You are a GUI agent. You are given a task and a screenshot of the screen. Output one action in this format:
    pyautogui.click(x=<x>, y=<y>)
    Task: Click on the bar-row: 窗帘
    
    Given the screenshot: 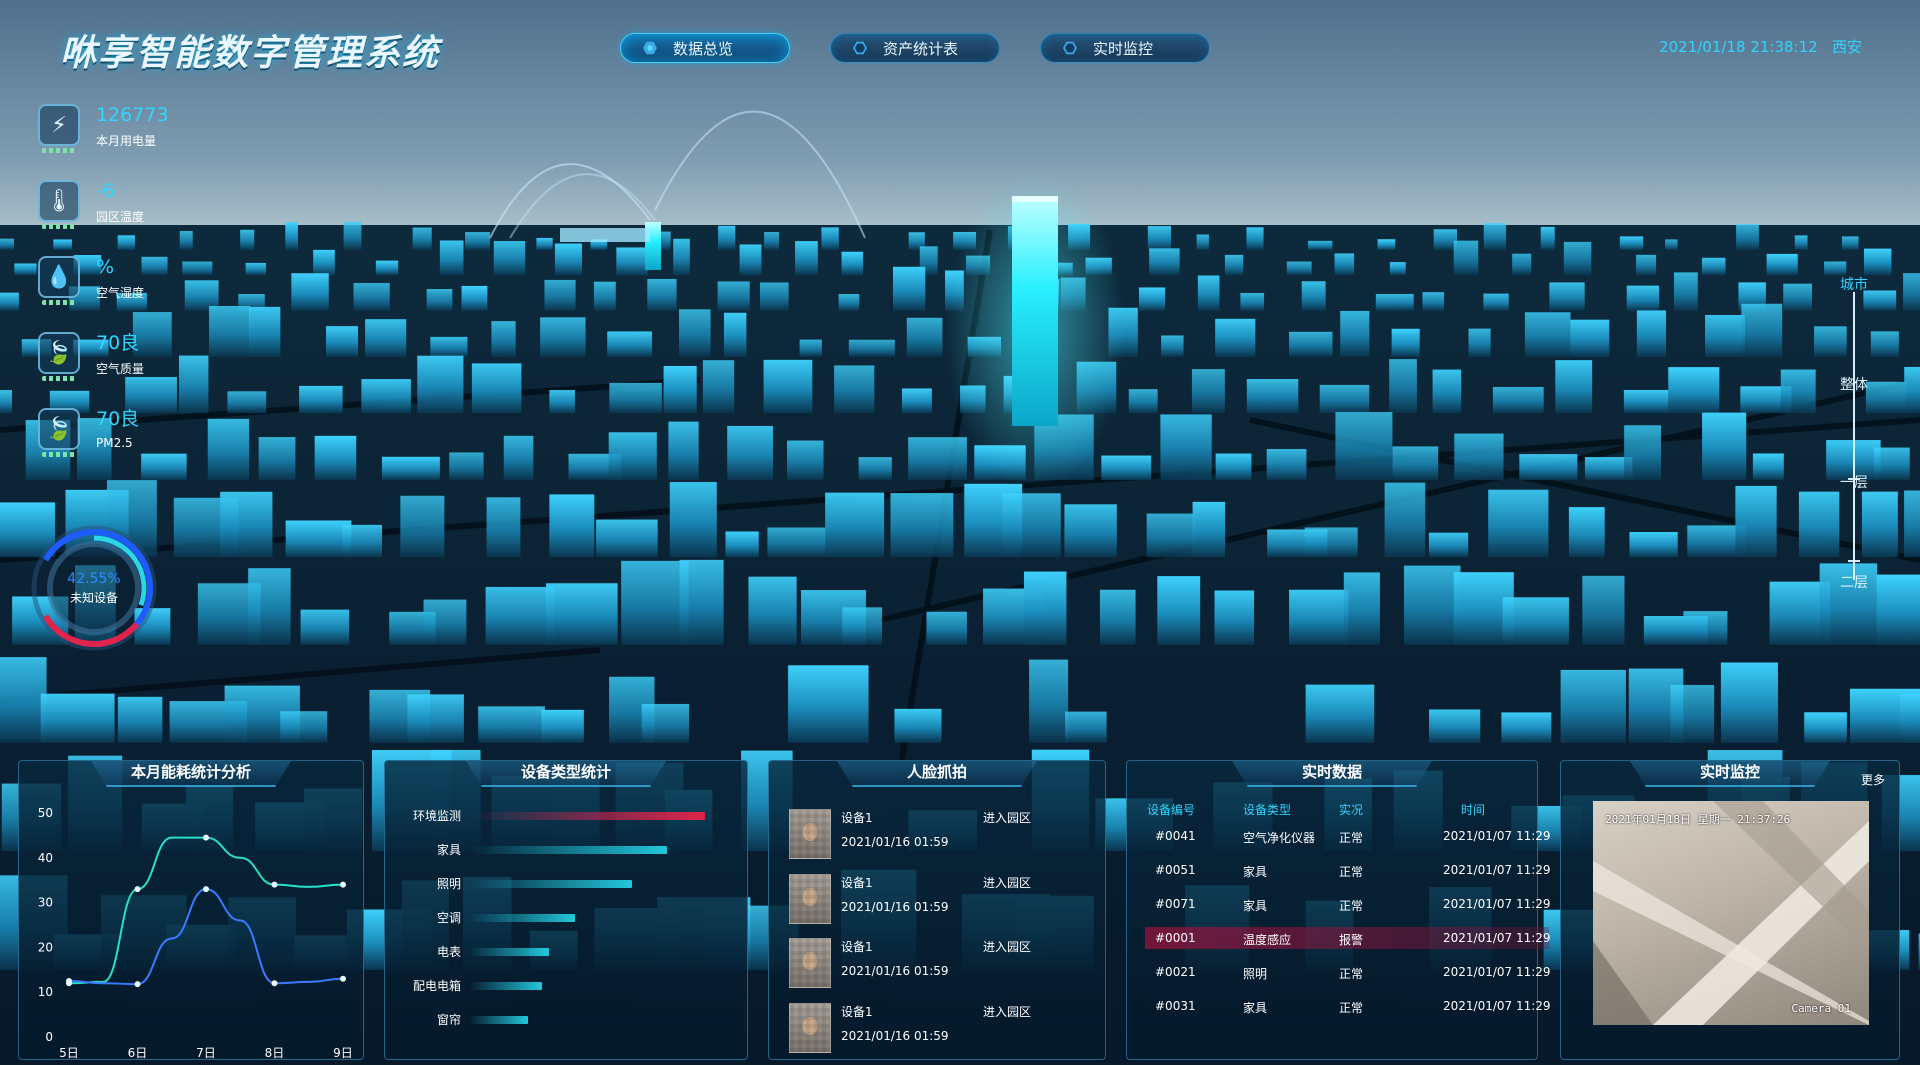 What is the action you would take?
    pyautogui.click(x=555, y=1021)
    